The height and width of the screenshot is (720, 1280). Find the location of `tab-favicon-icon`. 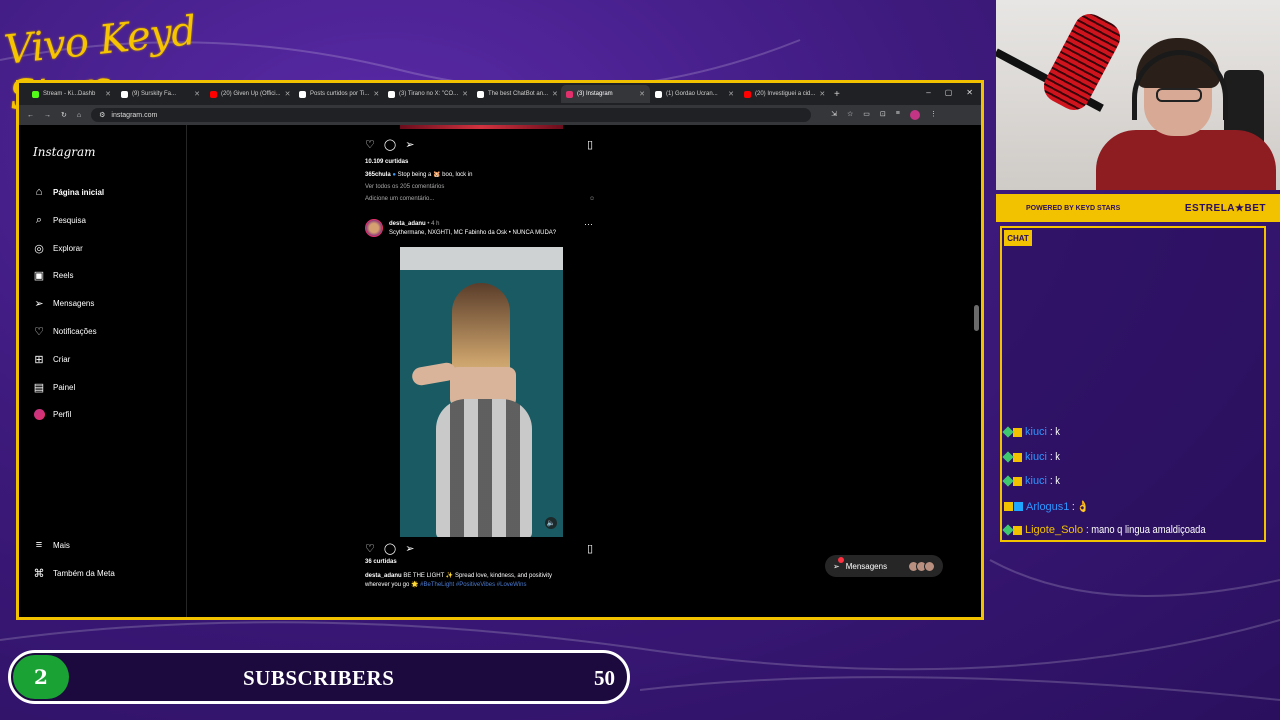

tab-favicon-icon is located at coordinates (302, 94).